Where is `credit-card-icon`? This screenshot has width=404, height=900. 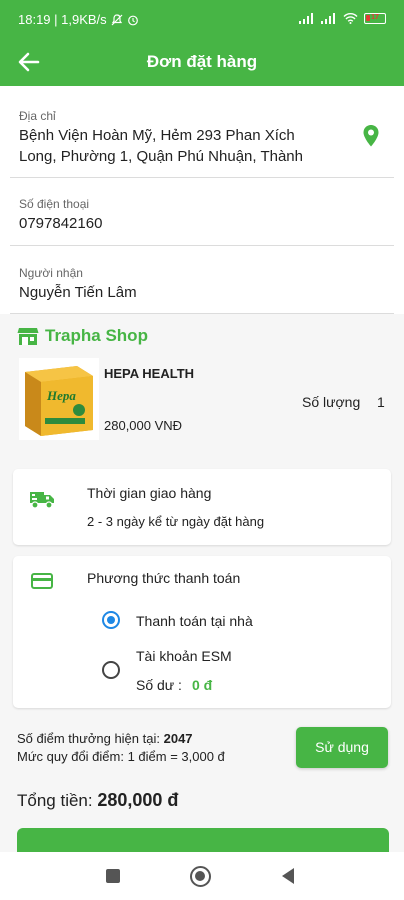 credit-card-icon is located at coordinates (42, 581).